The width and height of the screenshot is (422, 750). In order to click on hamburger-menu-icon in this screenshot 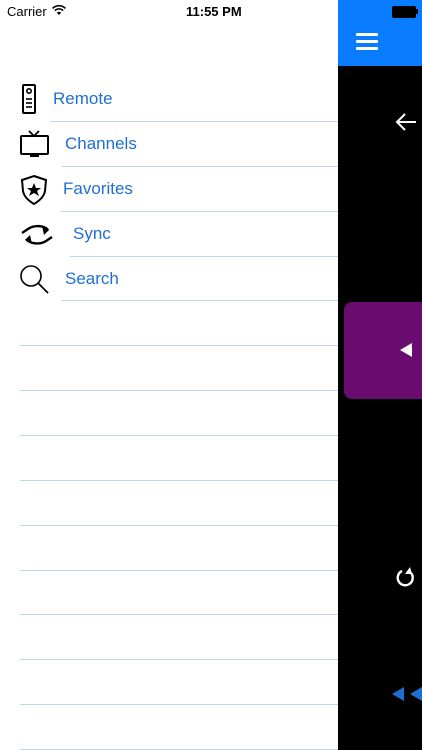, I will do `click(367, 42)`.